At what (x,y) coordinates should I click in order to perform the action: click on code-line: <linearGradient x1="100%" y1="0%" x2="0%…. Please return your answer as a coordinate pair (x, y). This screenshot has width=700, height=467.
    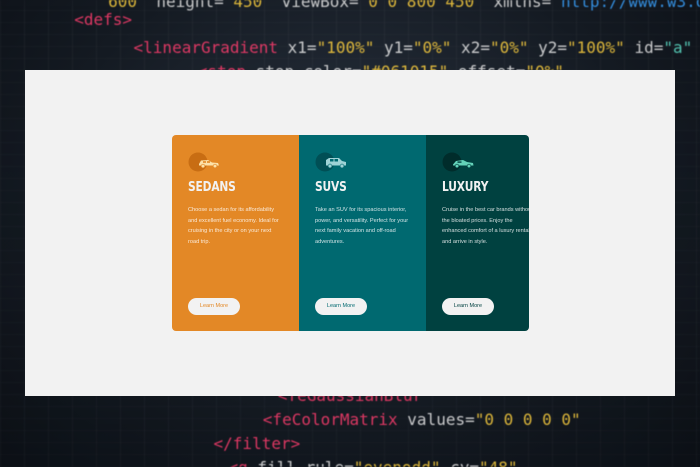
    Looking at the image, I should click on (394, 47).